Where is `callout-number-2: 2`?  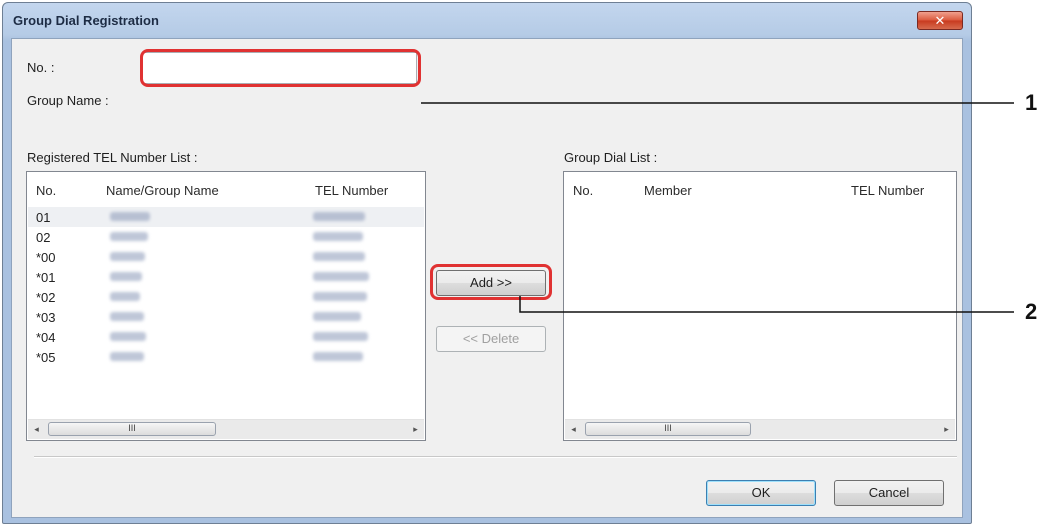
callout-number-2: 2 is located at coordinates (1031, 311).